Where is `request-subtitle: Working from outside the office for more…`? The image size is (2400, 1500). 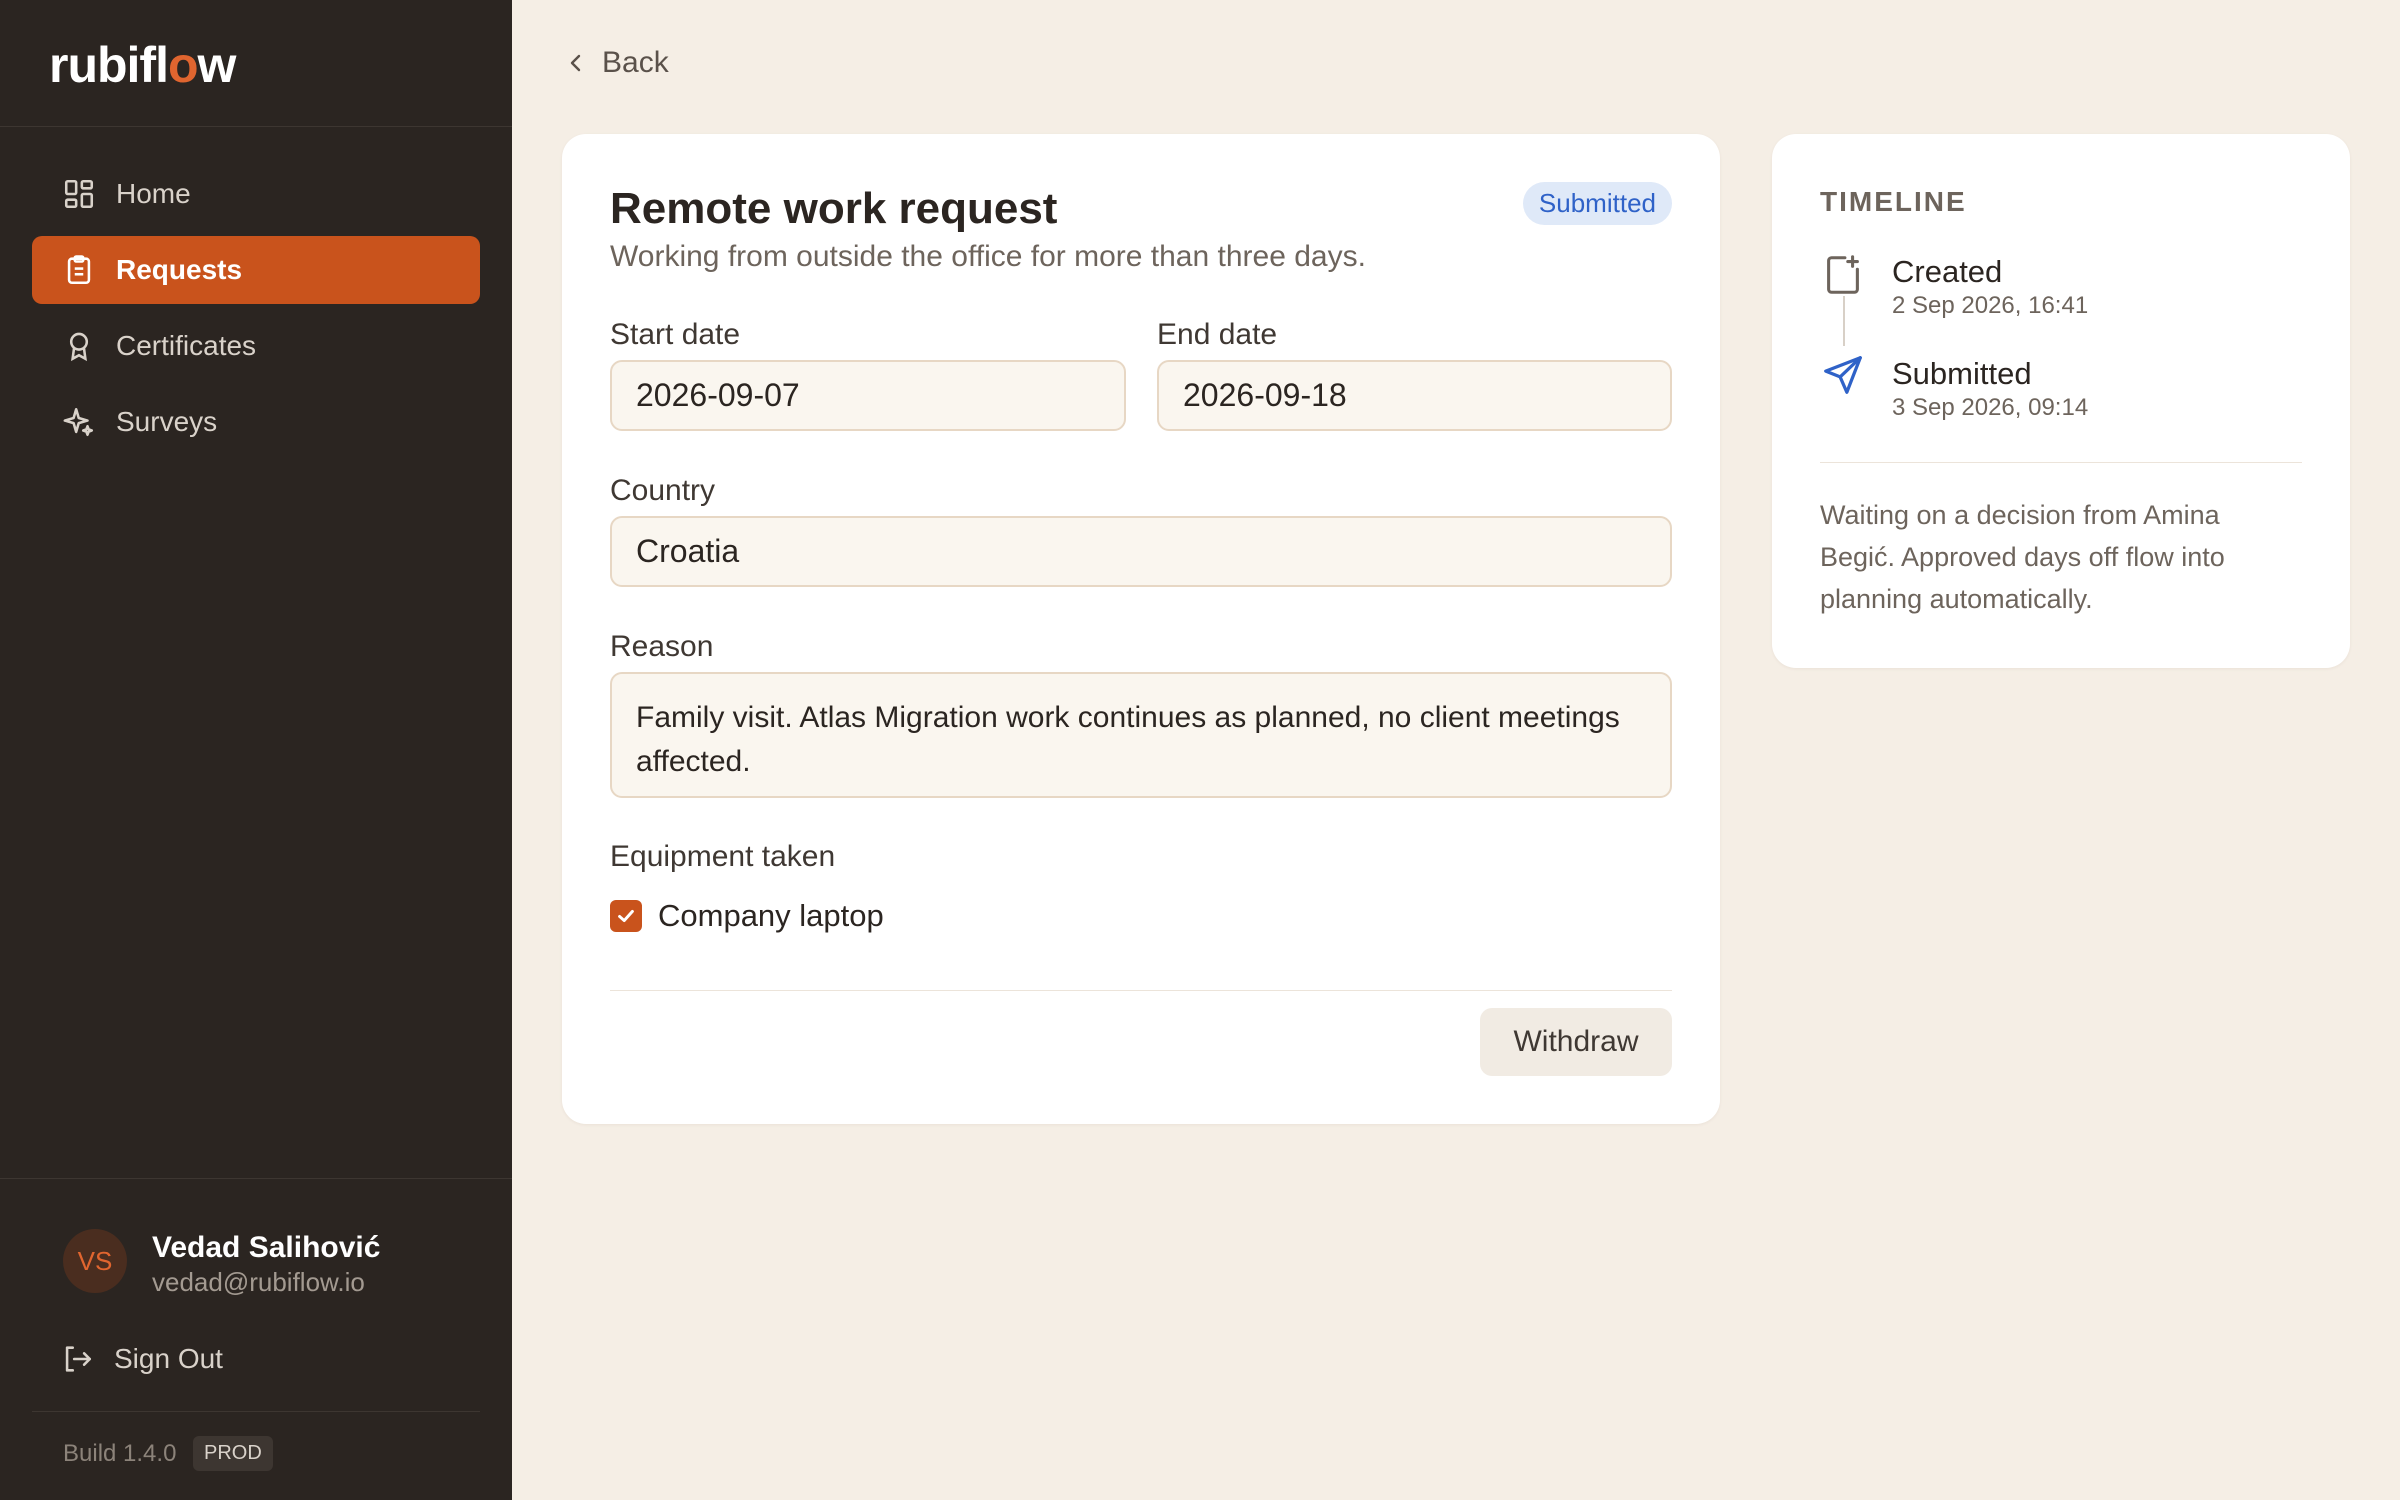
request-subtitle: Working from outside the office for more… is located at coordinates (988, 256).